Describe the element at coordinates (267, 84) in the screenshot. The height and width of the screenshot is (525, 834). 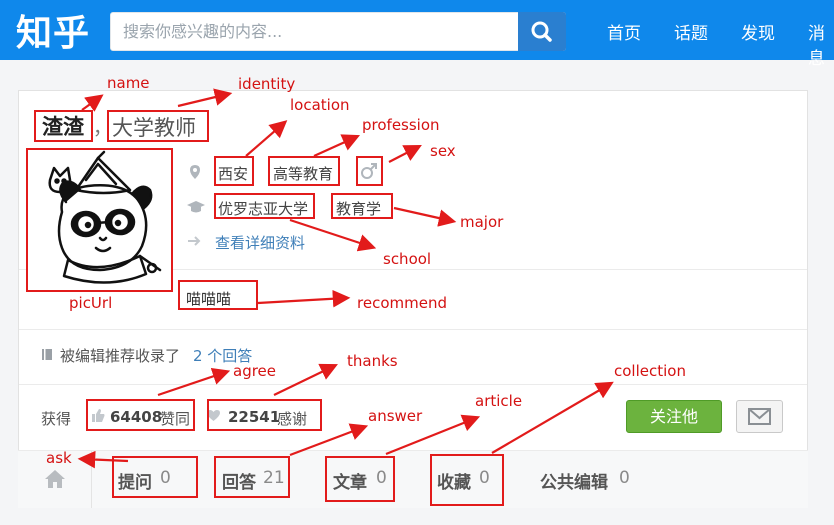
I see `annotation-identity: identity` at that location.